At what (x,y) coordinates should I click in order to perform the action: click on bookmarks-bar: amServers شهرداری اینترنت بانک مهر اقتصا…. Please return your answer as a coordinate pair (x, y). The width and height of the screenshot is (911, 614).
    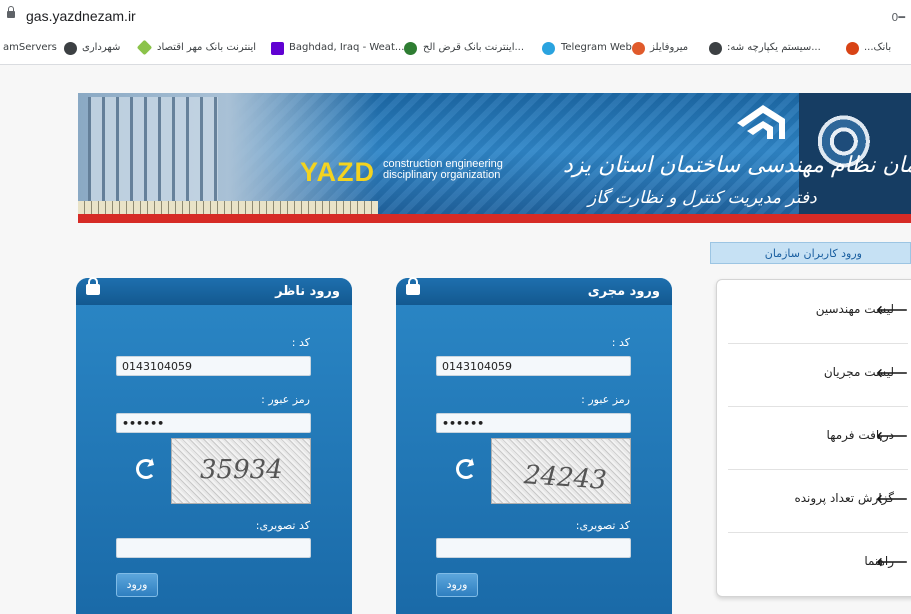
    Looking at the image, I should click on (455, 49).